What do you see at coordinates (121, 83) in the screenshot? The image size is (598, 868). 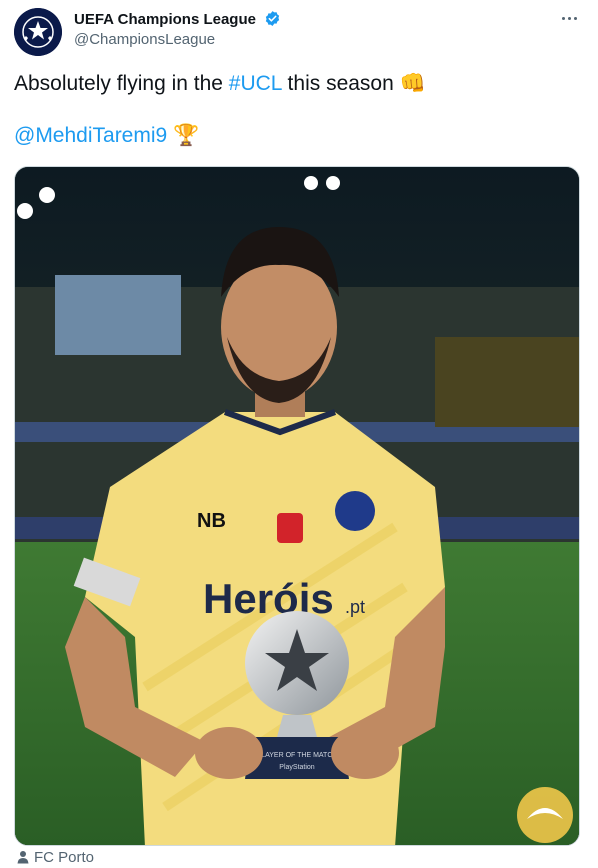 I see `tweet-text-prefix: Absolutely flying in the` at bounding box center [121, 83].